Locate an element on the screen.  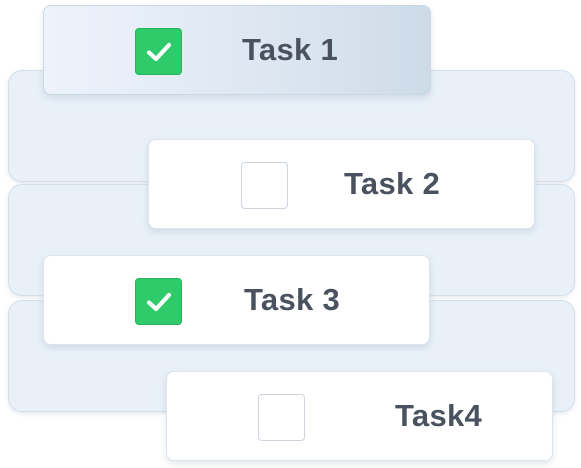
task-item-1: Task 1 is located at coordinates (237, 50).